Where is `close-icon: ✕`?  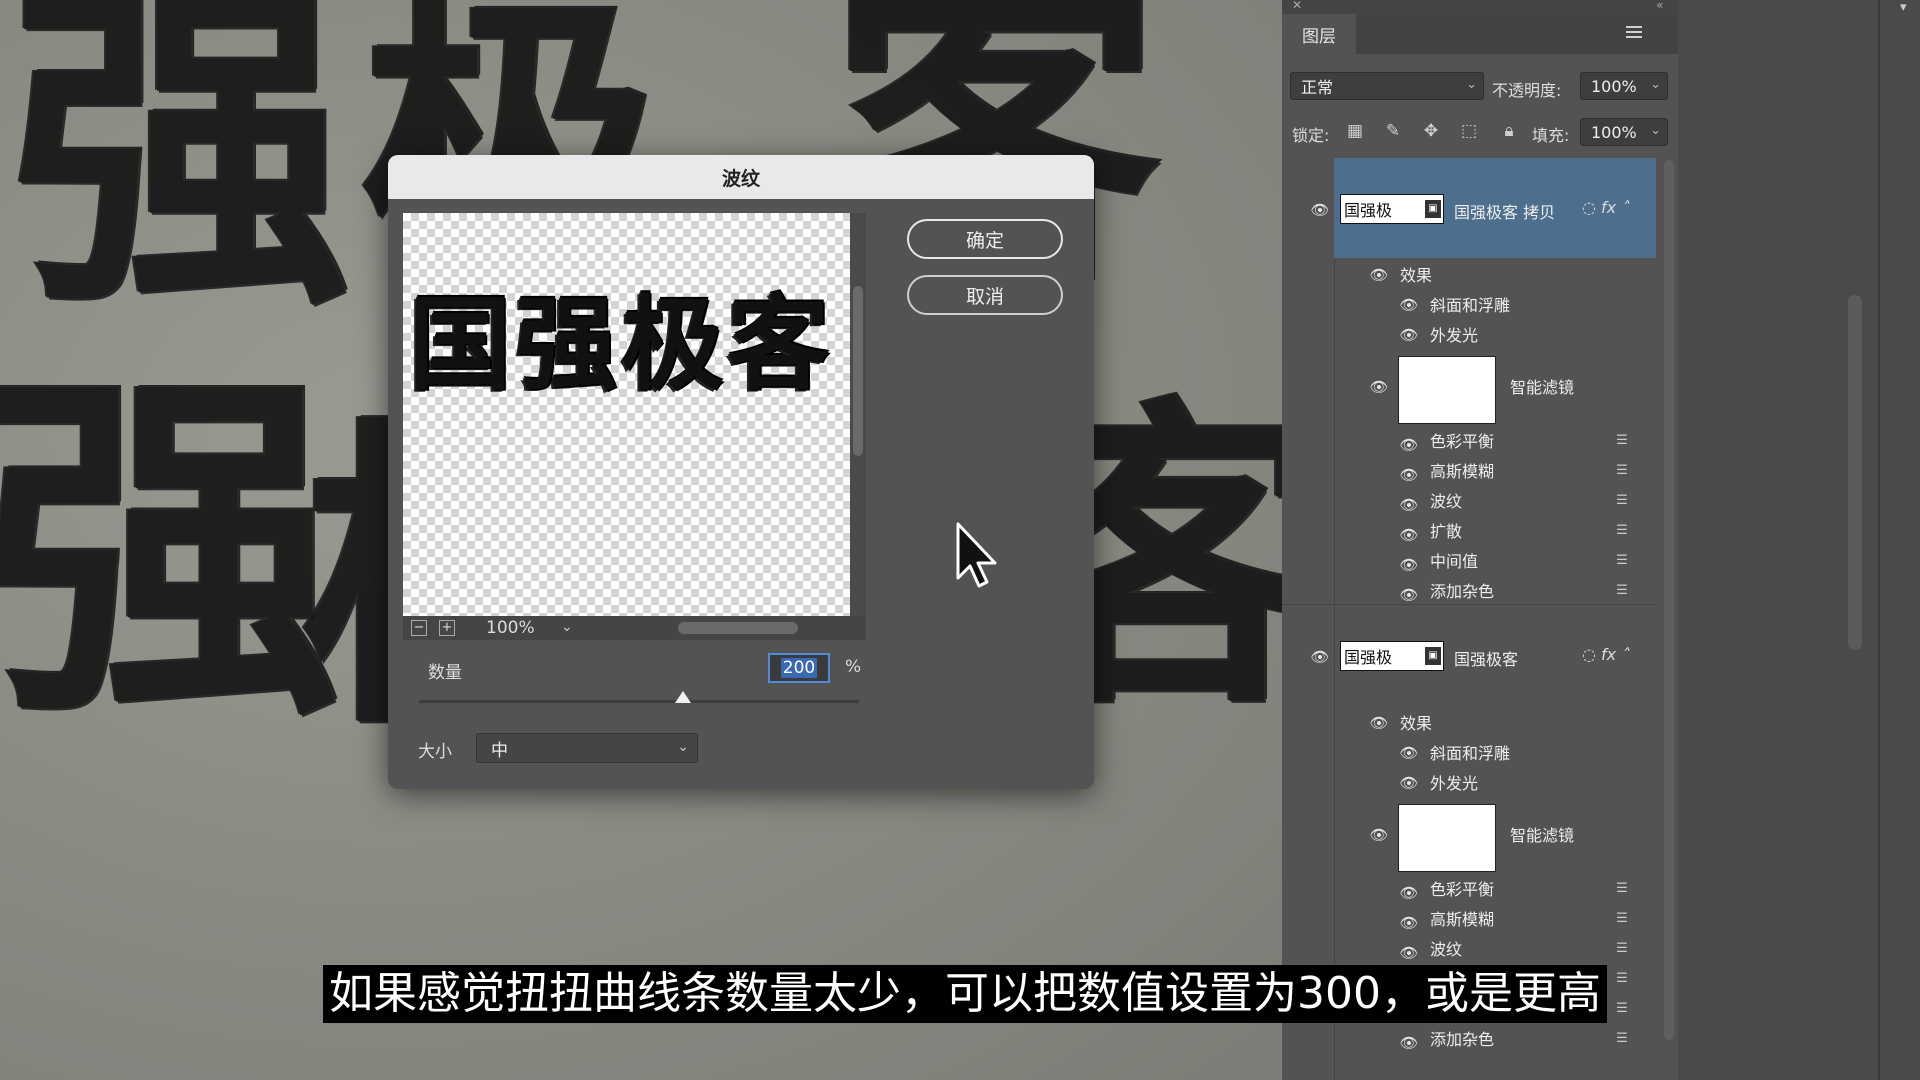
close-icon: ✕ is located at coordinates (1297, 6).